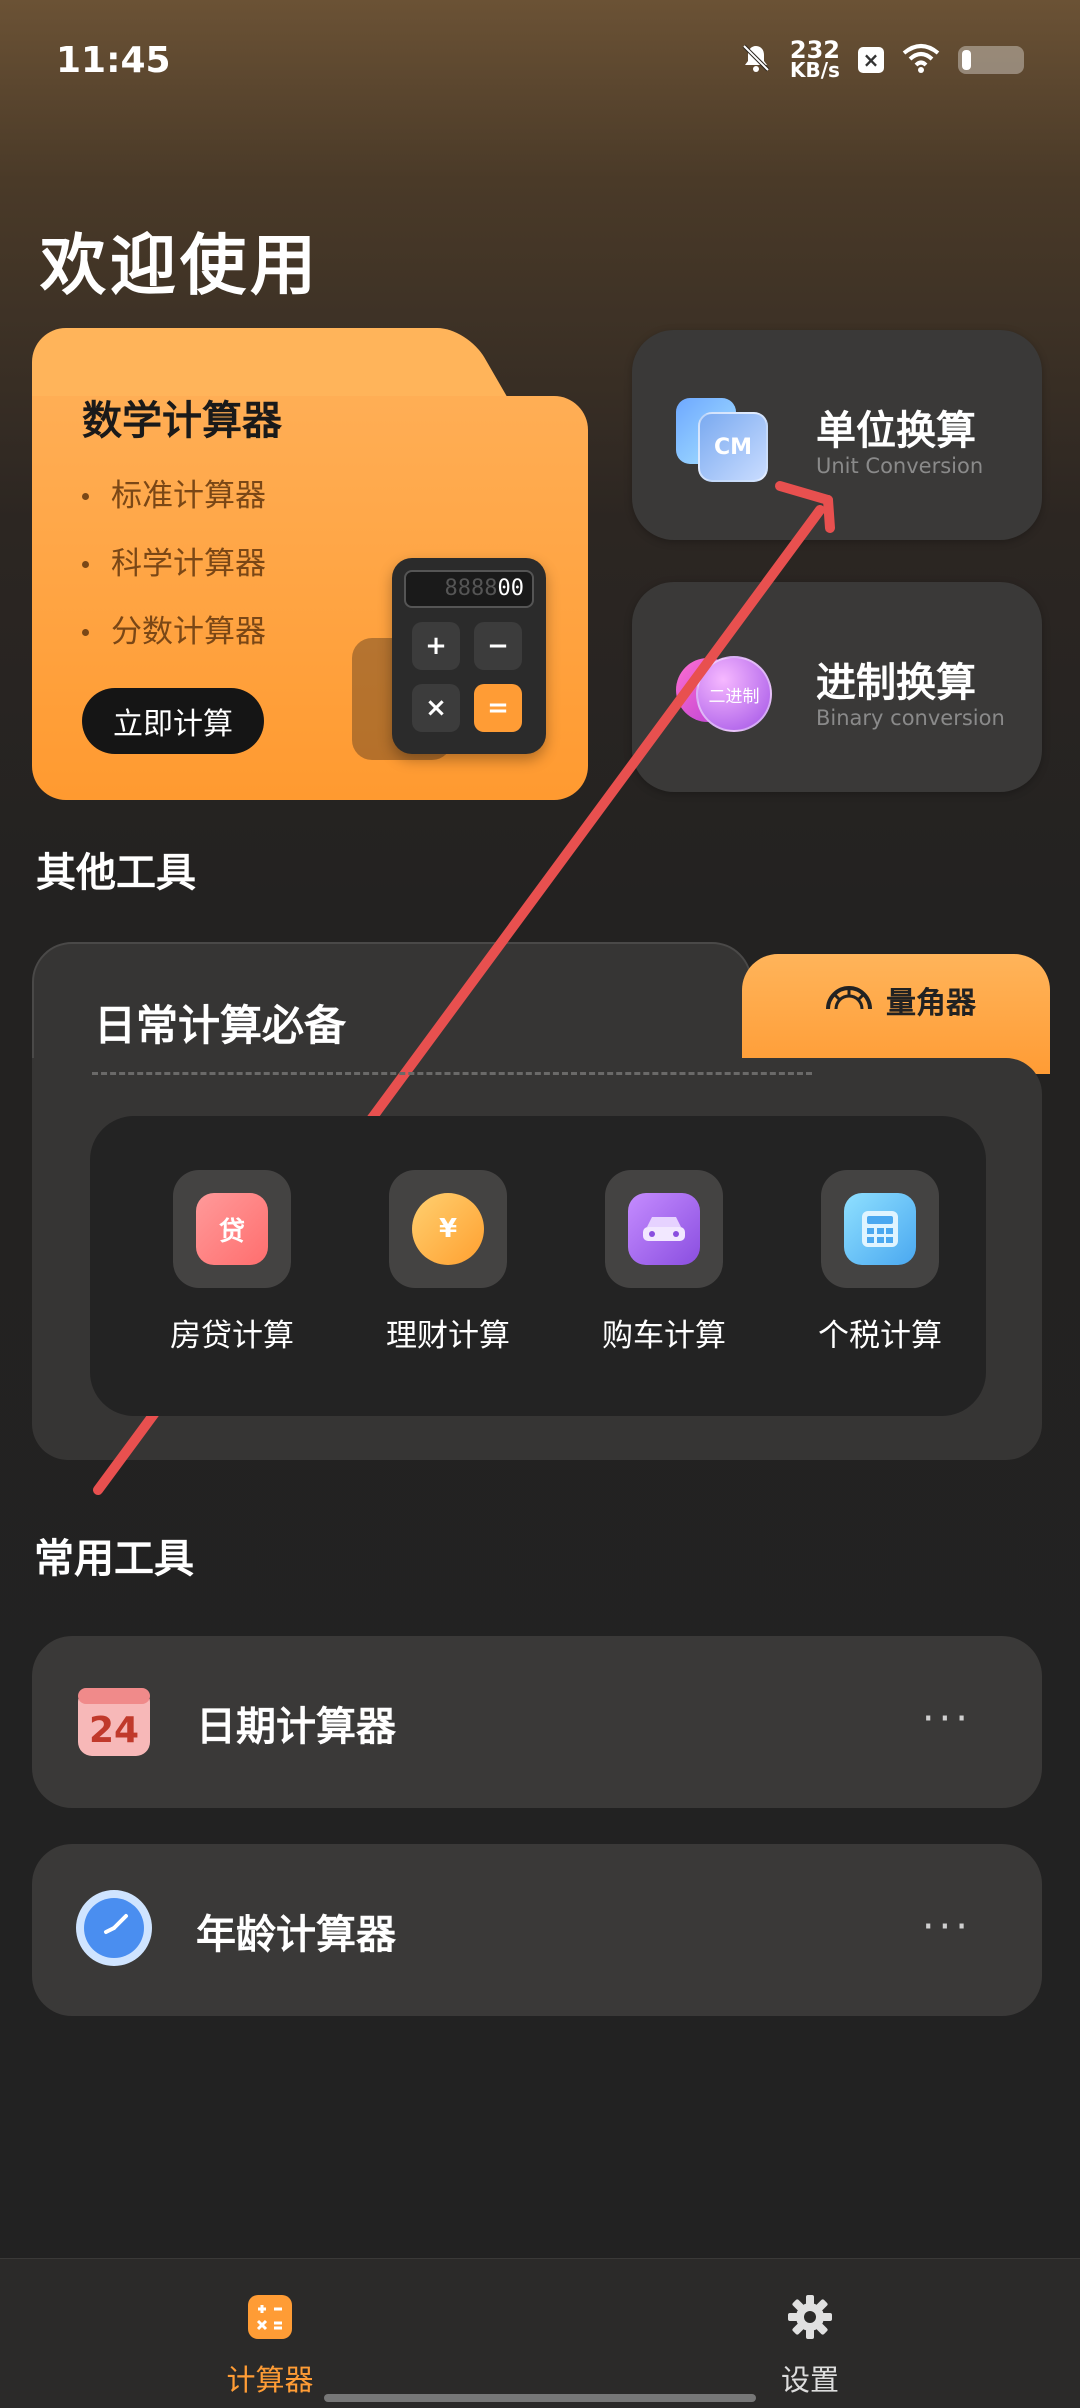  I want to click on age-calculator-row: 年龄计算器 ···, so click(537, 1930).